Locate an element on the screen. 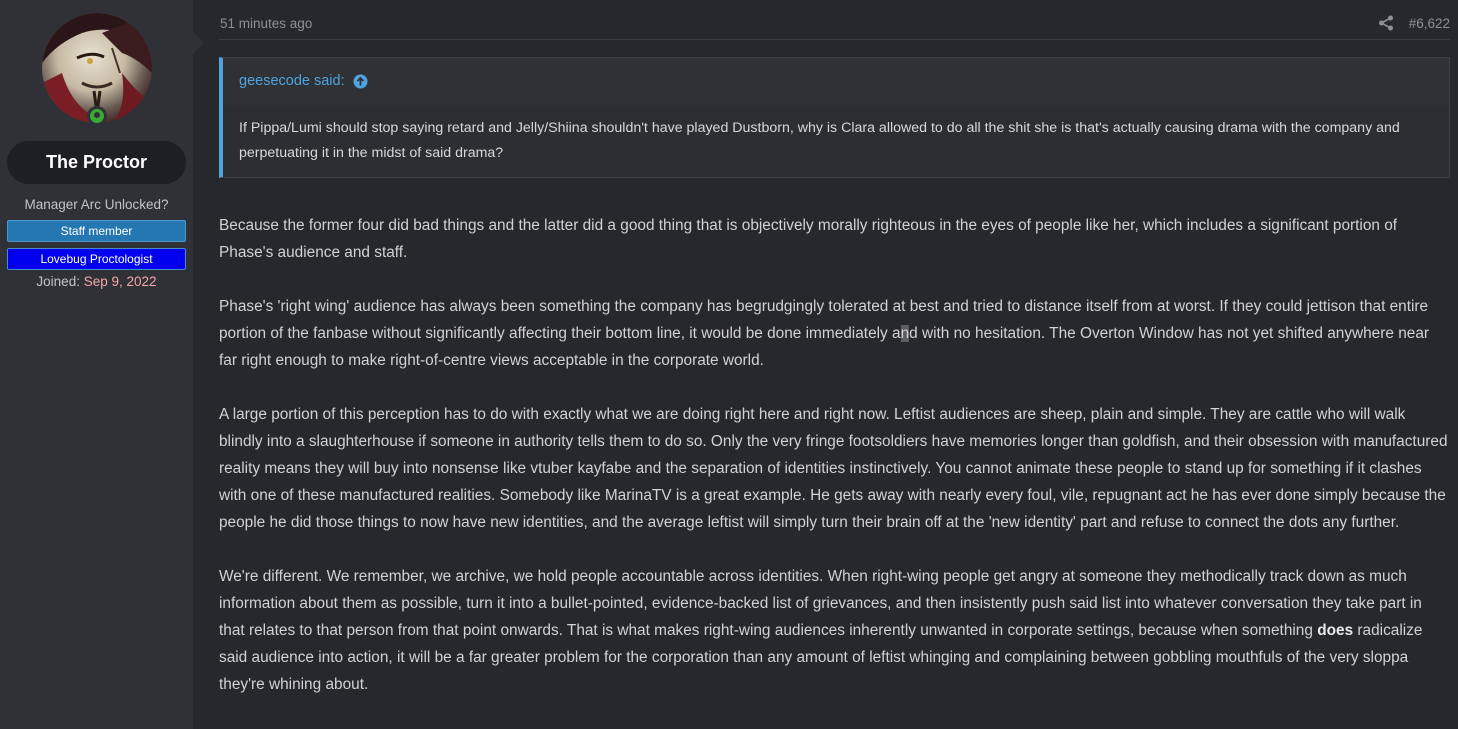 The width and height of the screenshot is (1458, 729). user-title: Manager Arc Unlocked? is located at coordinates (96, 204).